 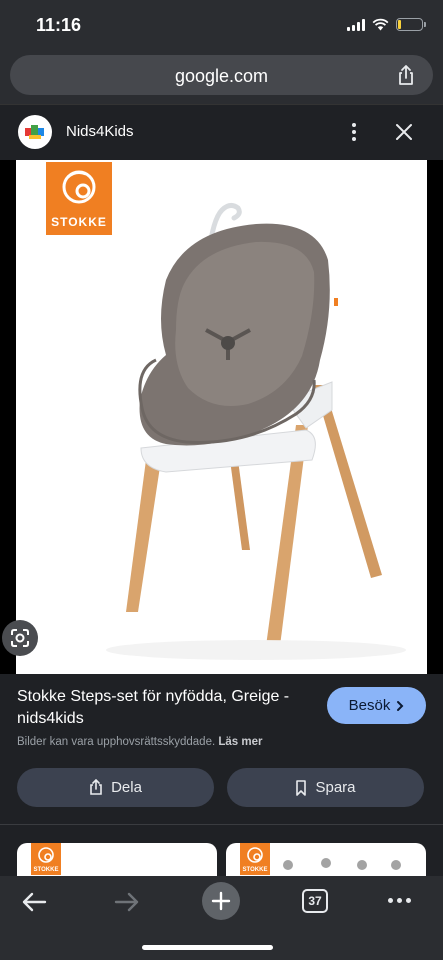 I want to click on lens-icon, so click(x=20, y=638).